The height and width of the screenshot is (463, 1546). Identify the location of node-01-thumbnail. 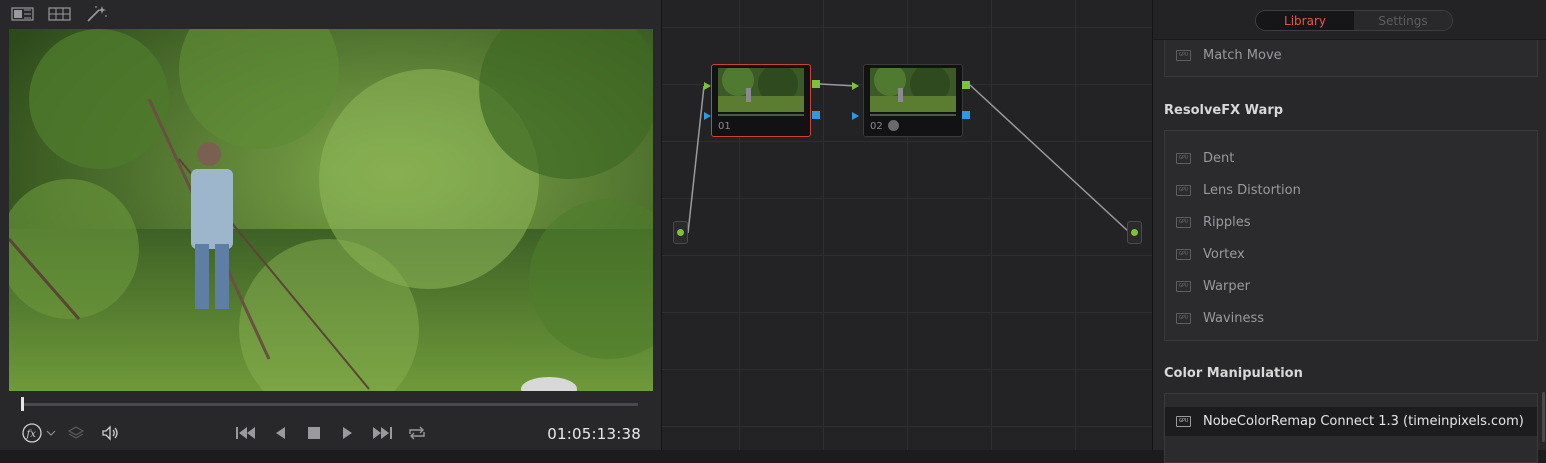
(761, 90).